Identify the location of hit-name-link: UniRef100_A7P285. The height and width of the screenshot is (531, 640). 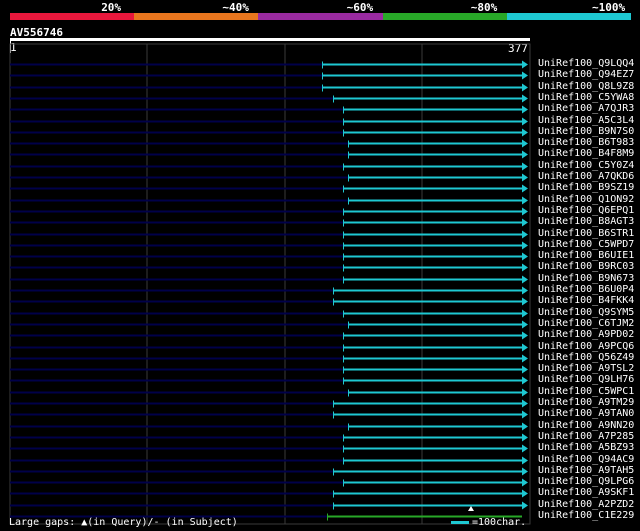
(586, 436).